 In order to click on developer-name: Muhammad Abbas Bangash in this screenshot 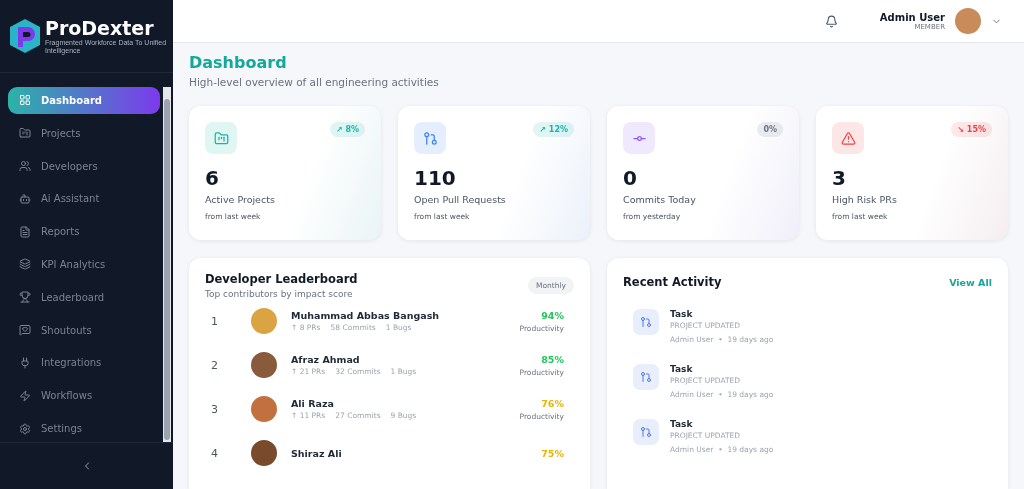, I will do `click(366, 315)`.